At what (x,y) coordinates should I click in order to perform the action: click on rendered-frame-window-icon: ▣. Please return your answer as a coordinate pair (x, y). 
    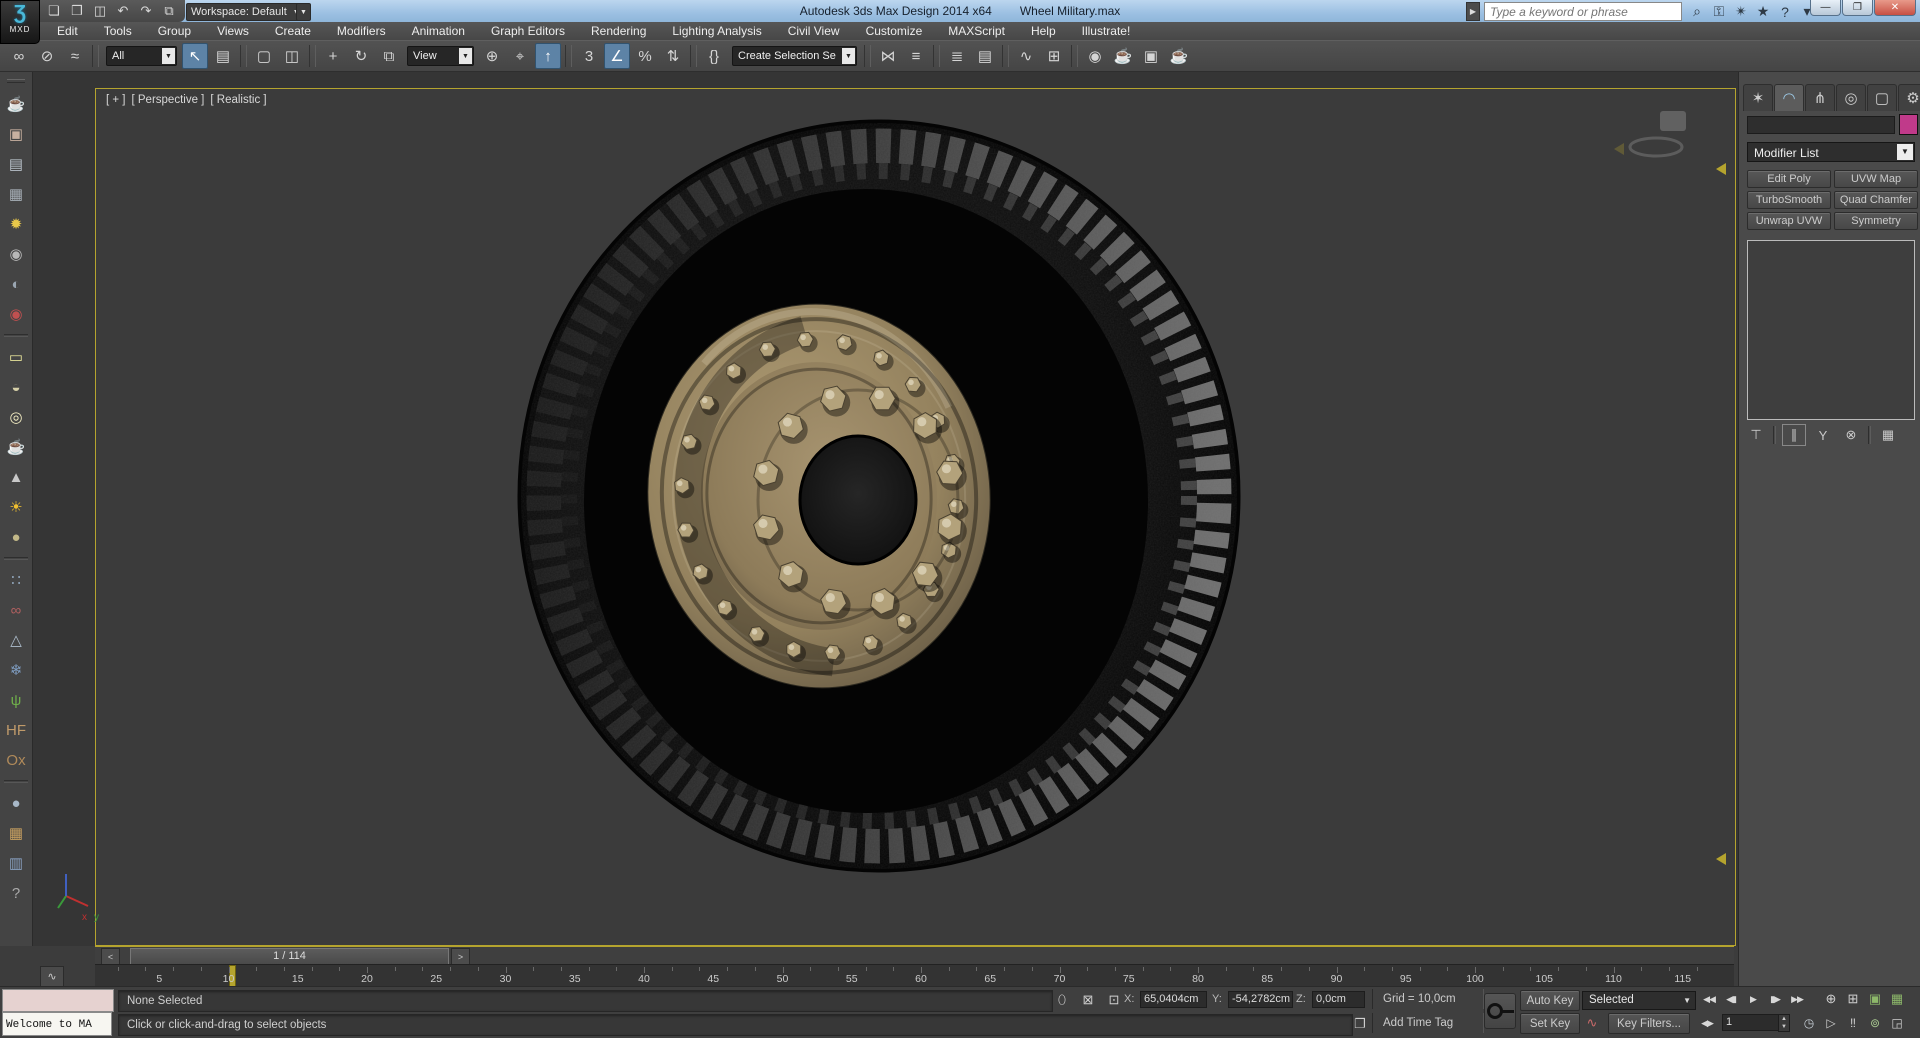
    Looking at the image, I should click on (16, 134).